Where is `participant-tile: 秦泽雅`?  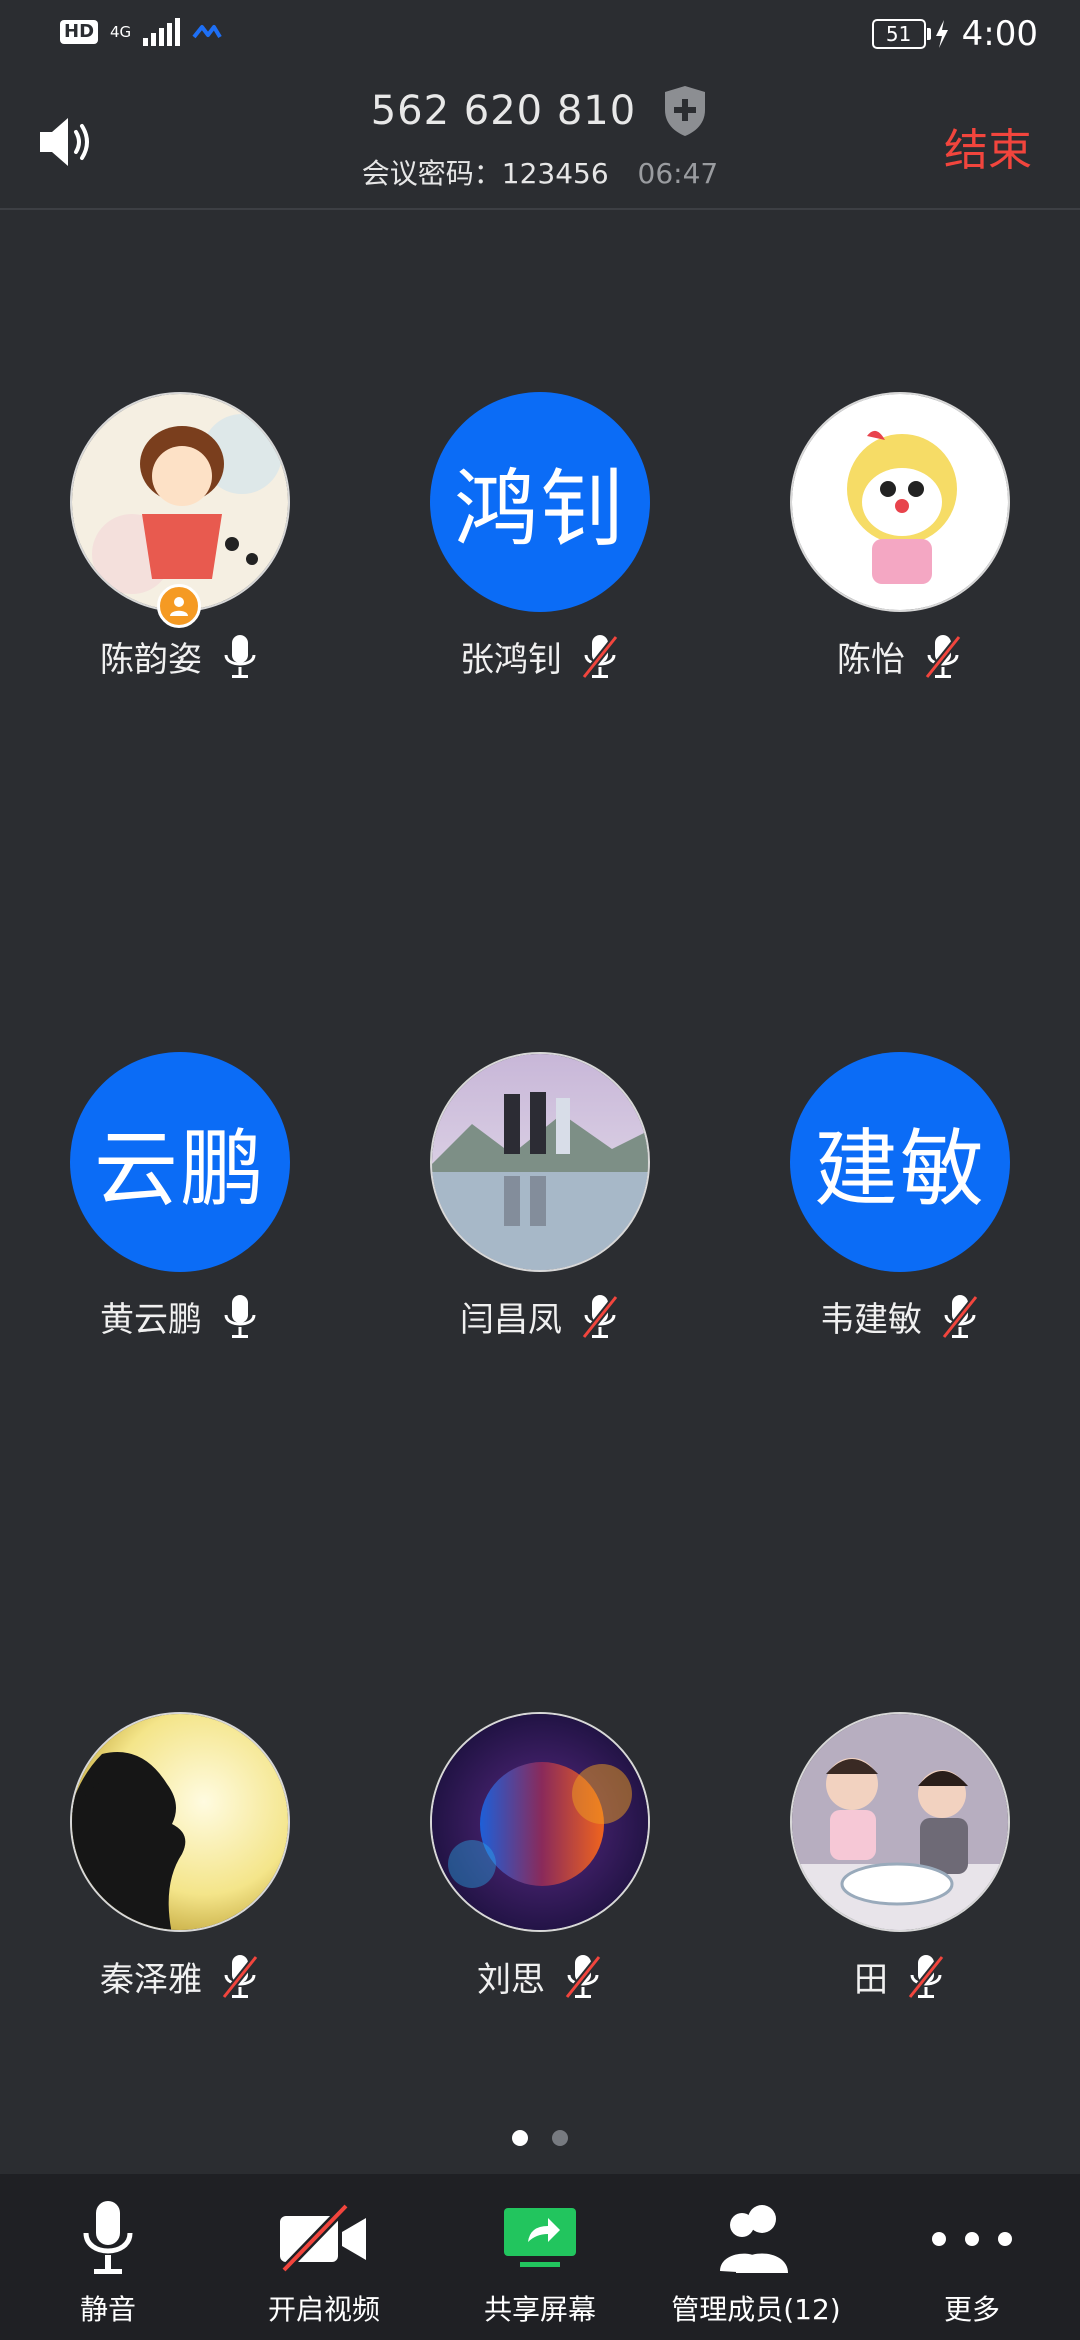
participant-tile: 秦泽雅 is located at coordinates (180, 1872).